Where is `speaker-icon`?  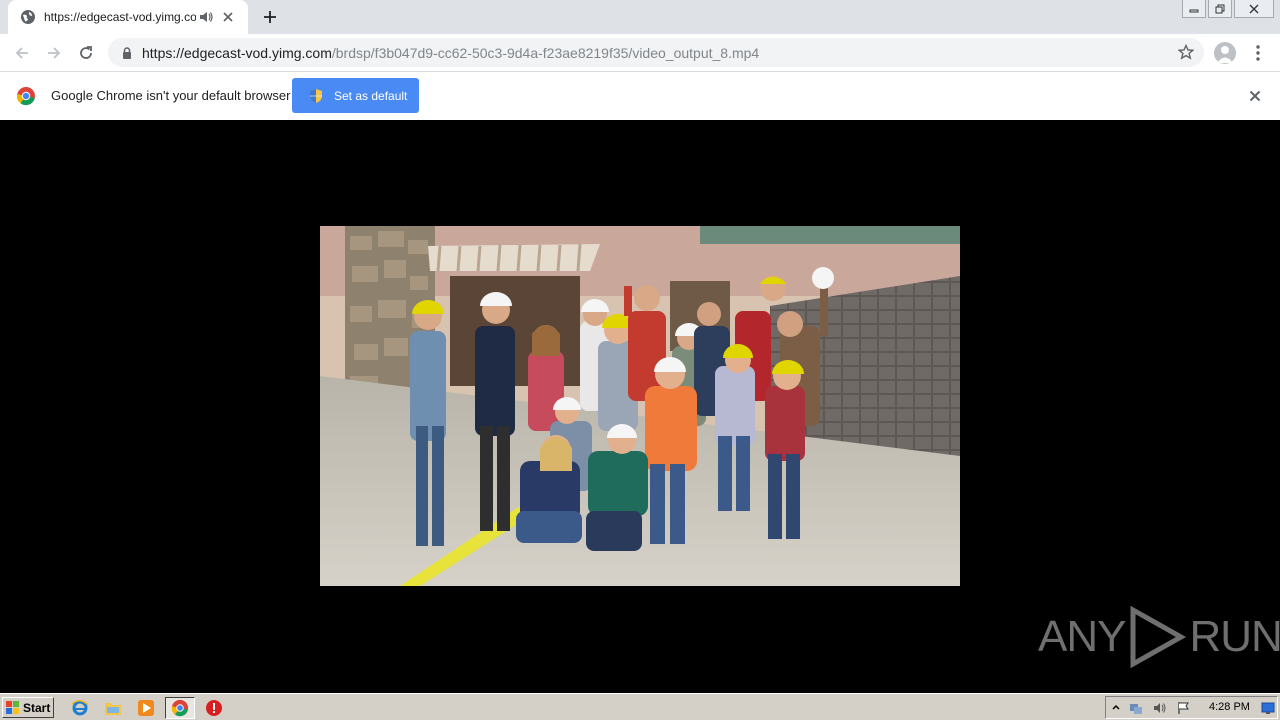
speaker-icon is located at coordinates (206, 17).